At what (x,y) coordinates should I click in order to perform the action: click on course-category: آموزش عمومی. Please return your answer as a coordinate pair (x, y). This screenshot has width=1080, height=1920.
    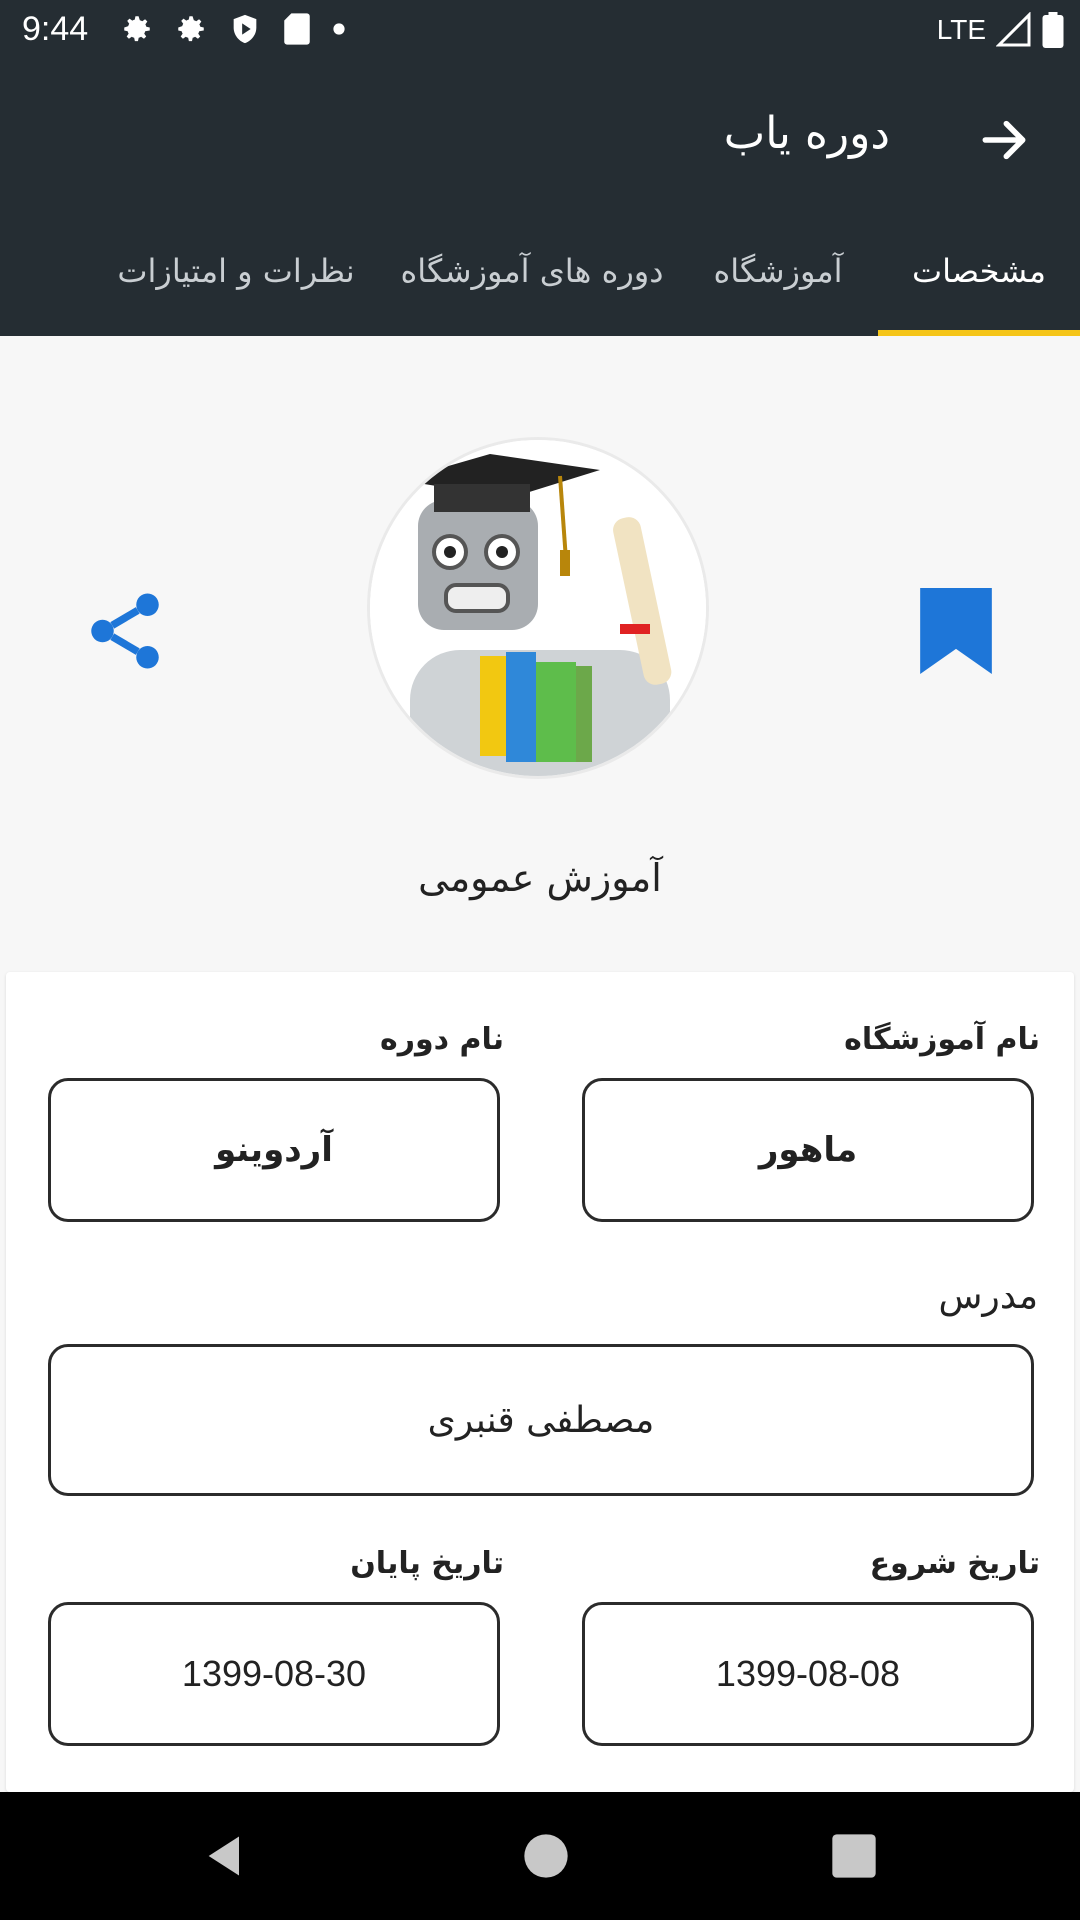
    Looking at the image, I should click on (540, 878).